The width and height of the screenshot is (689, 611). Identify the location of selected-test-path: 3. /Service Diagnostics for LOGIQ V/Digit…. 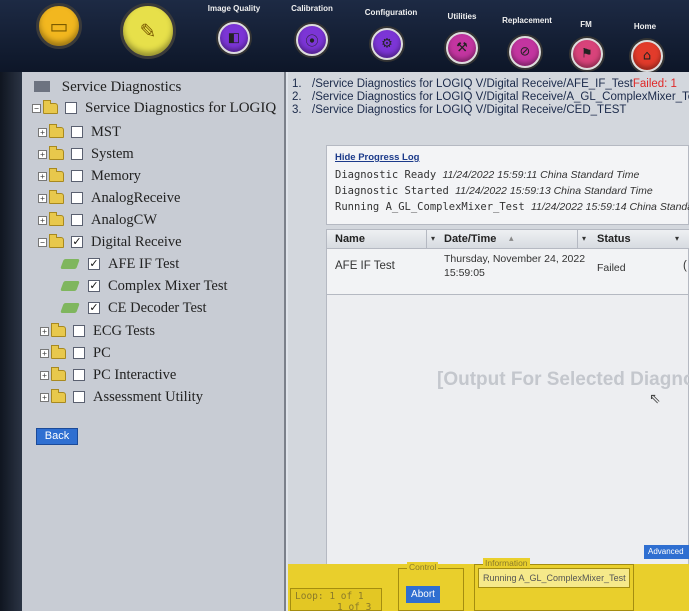
(459, 111).